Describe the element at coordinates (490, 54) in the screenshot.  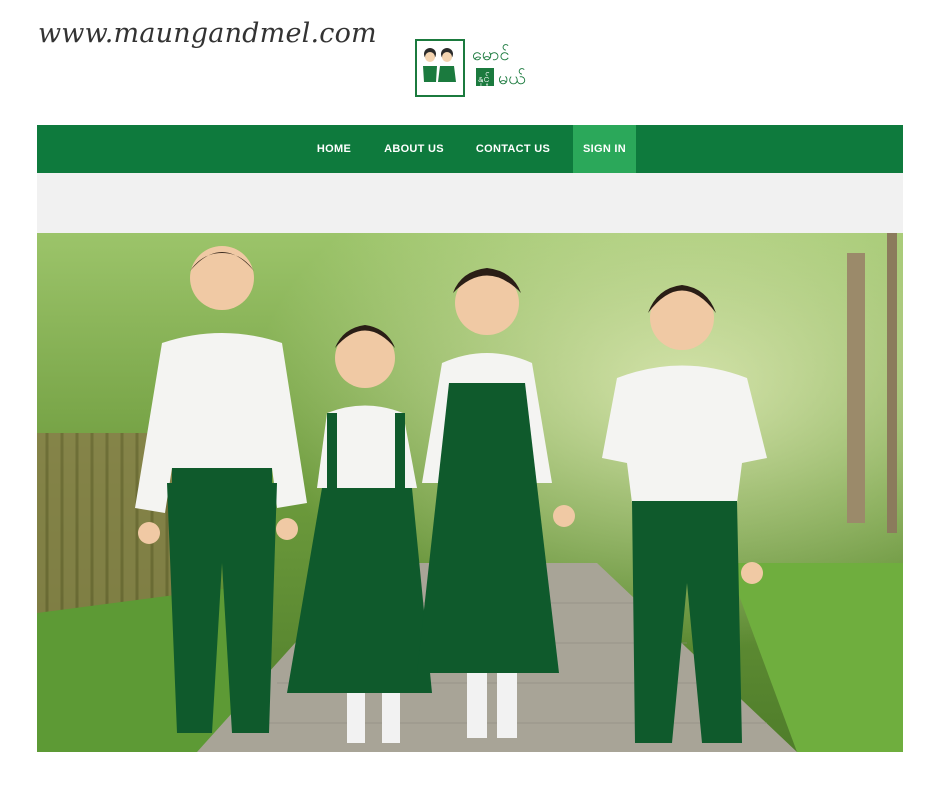
I see `logo-text-top: မောင်` at that location.